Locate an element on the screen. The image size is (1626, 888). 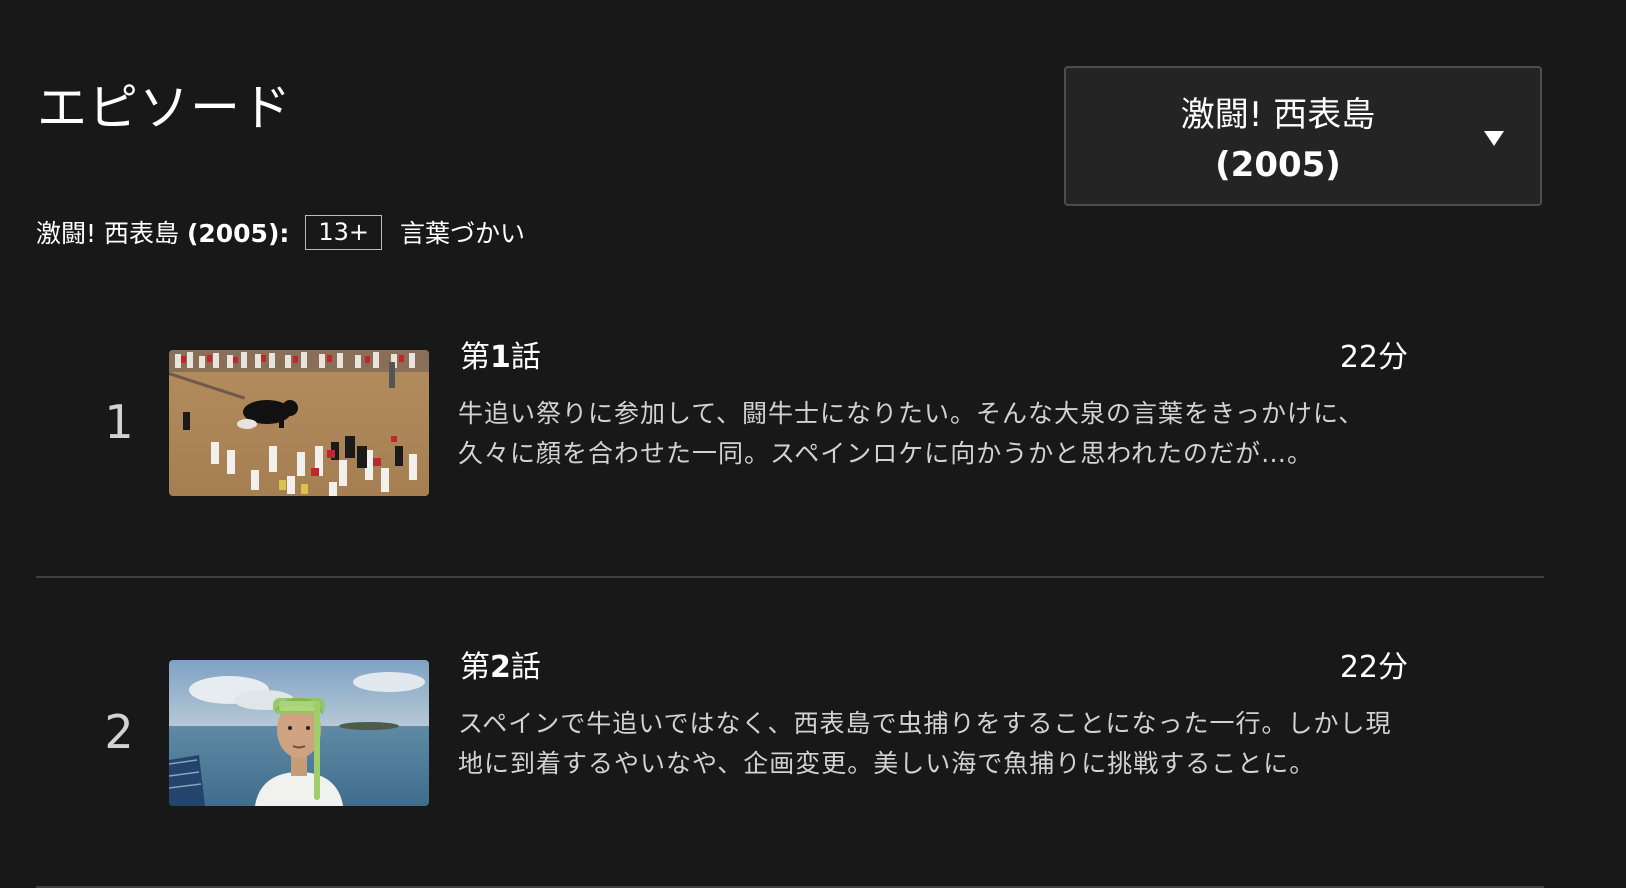
maturity-badge: 13+ is located at coordinates (344, 232).